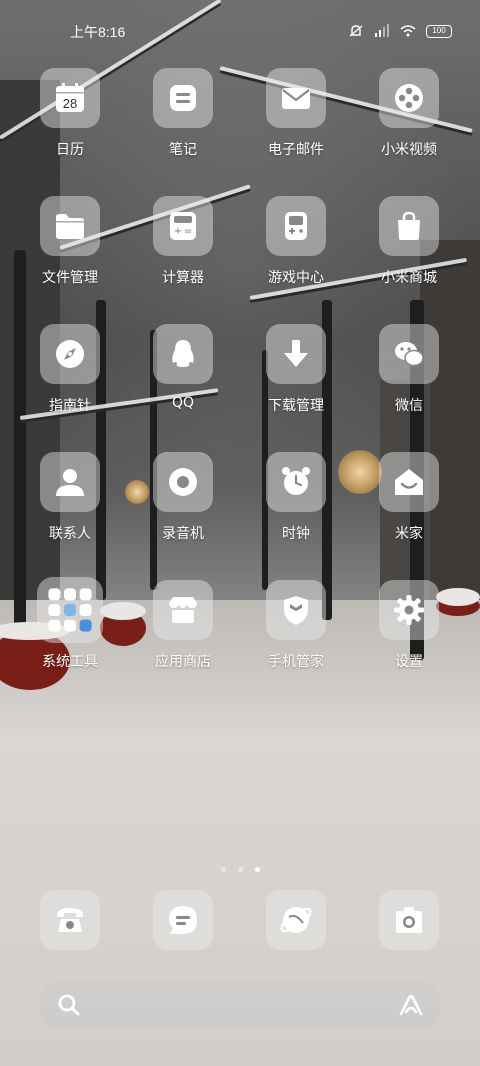 This screenshot has width=480, height=1066. Describe the element at coordinates (70, 150) in the screenshot. I see `app-label: 日历` at that location.